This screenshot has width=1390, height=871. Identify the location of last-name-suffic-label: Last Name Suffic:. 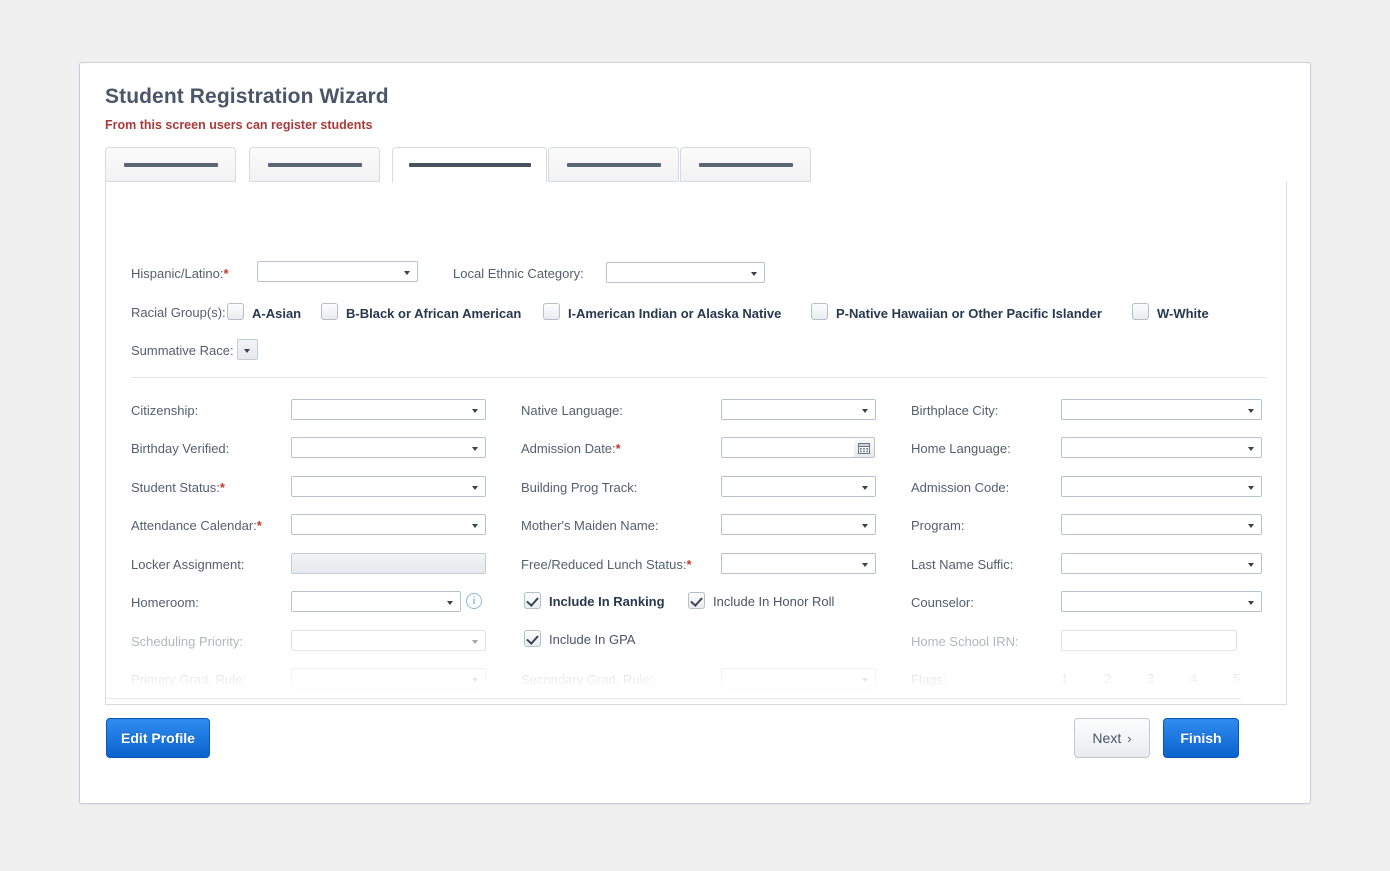
(962, 564).